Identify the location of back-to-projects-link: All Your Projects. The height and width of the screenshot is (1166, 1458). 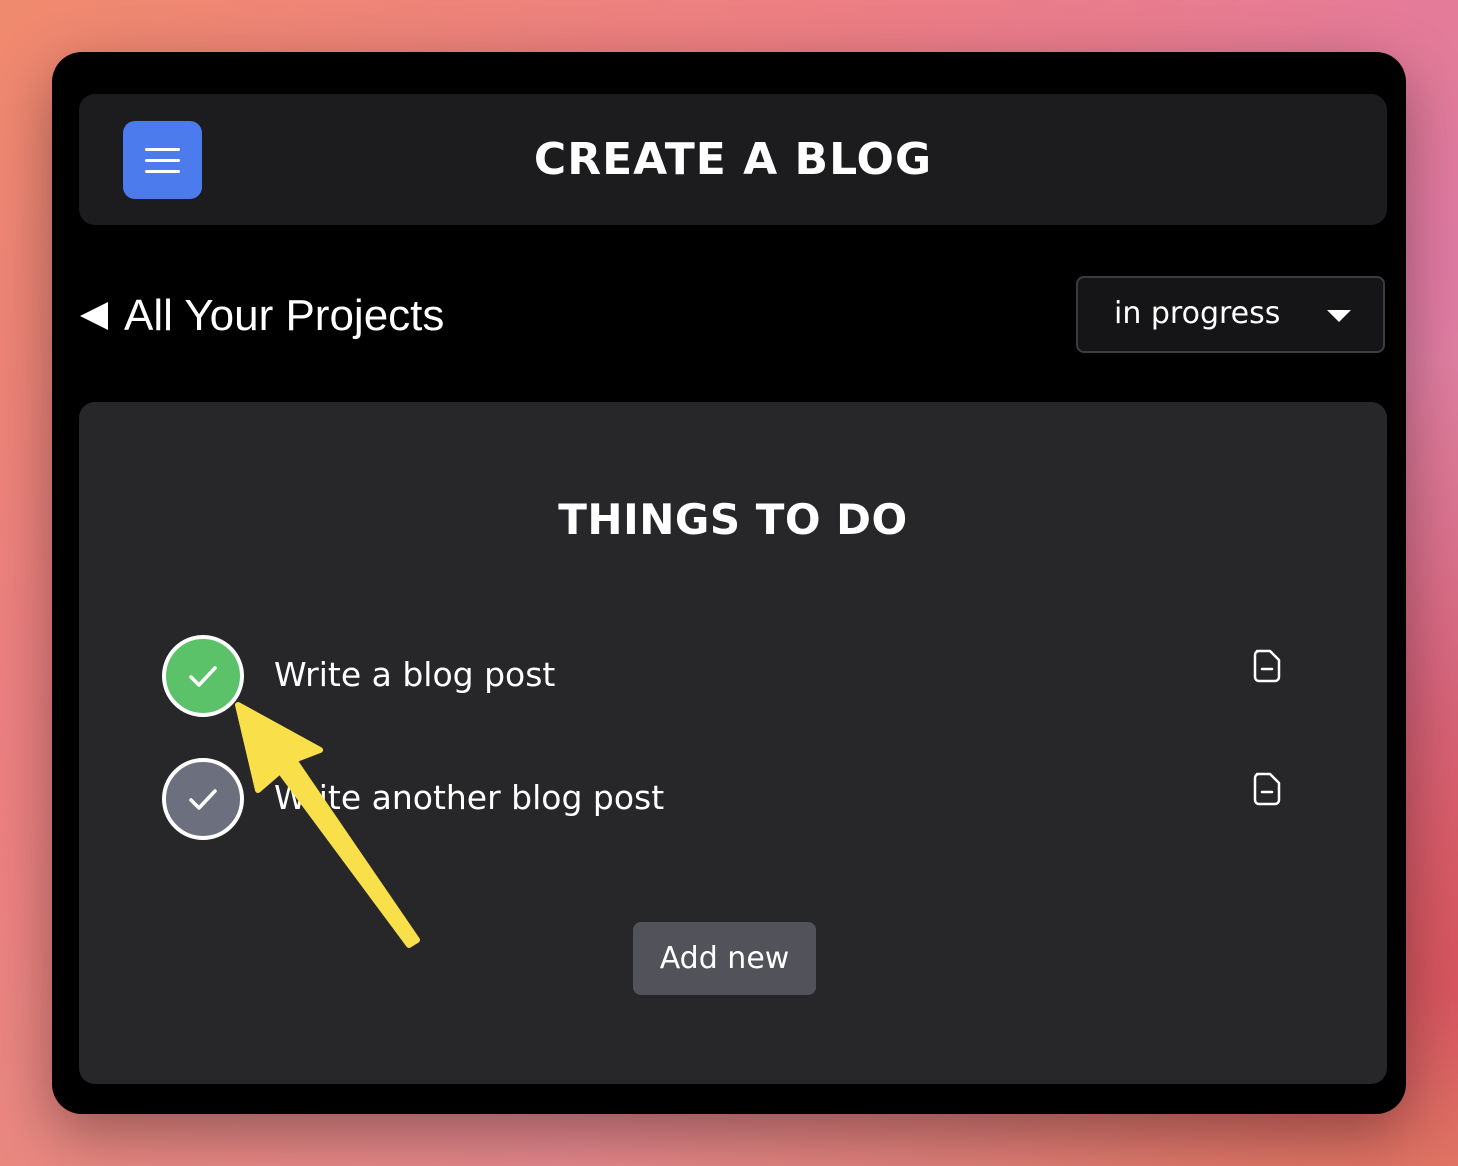
(262, 316).